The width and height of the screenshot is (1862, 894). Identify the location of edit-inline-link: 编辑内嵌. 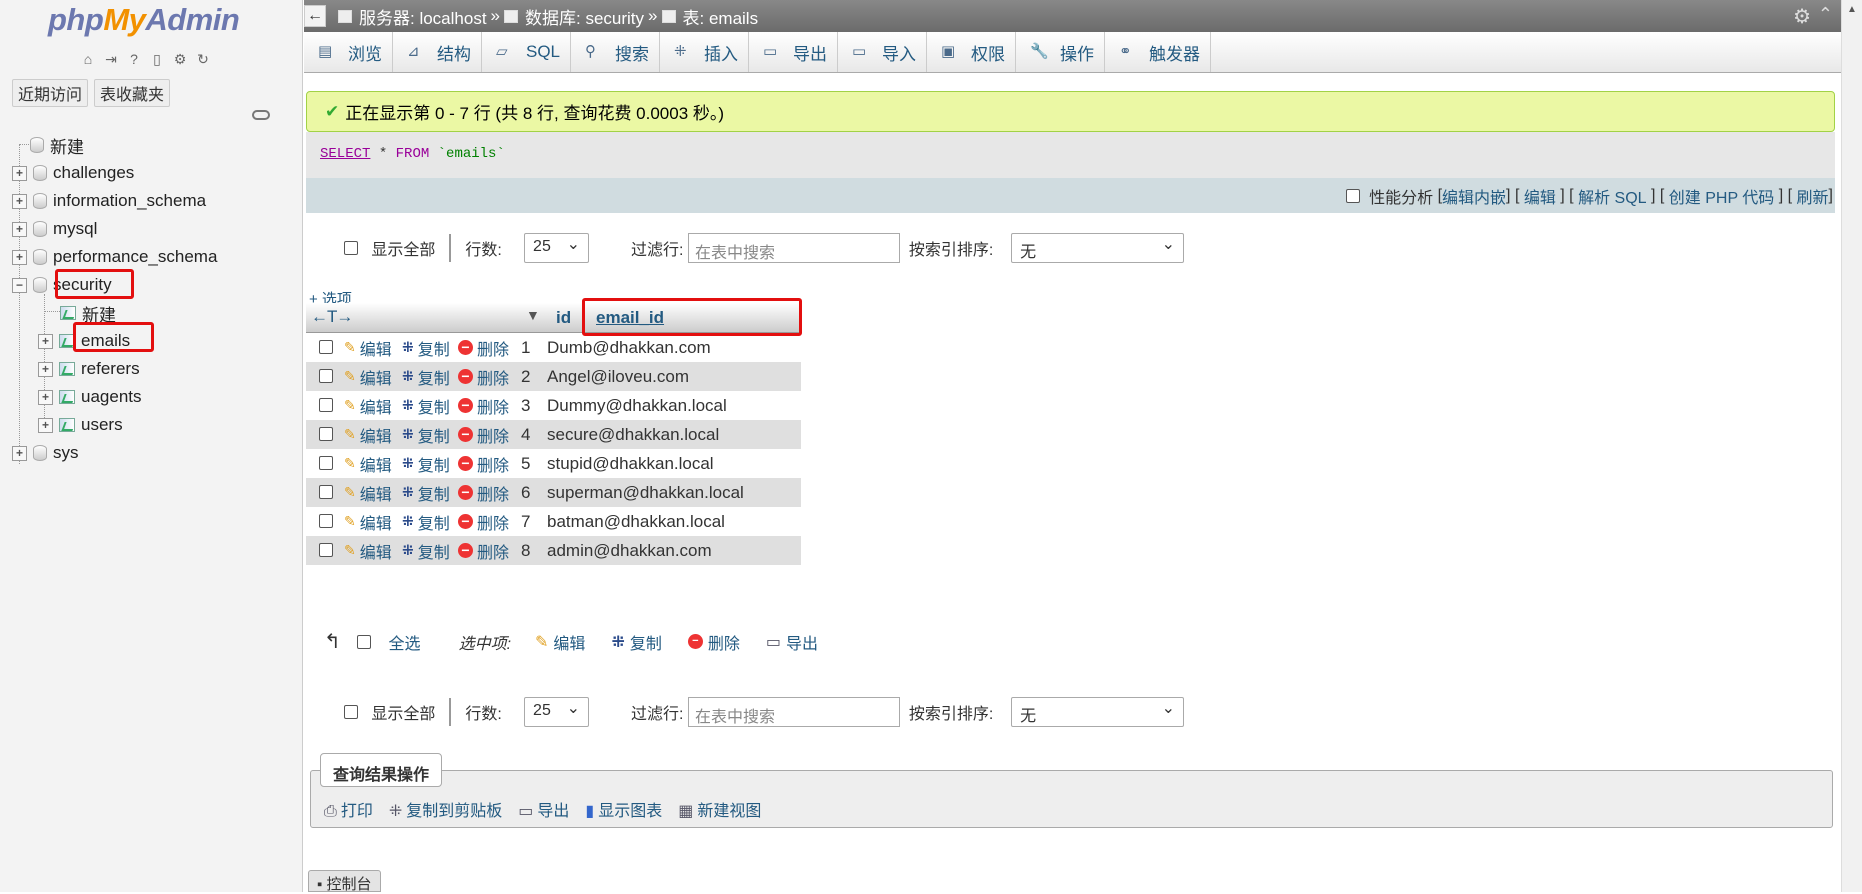
(1474, 196).